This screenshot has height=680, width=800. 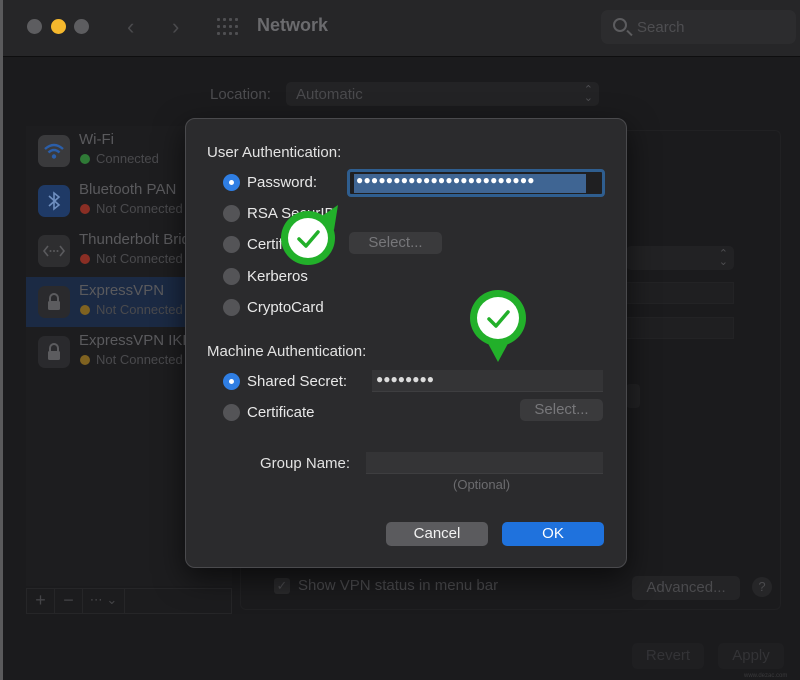 I want to click on machine-certificate-label: Certificate, so click(x=281, y=412).